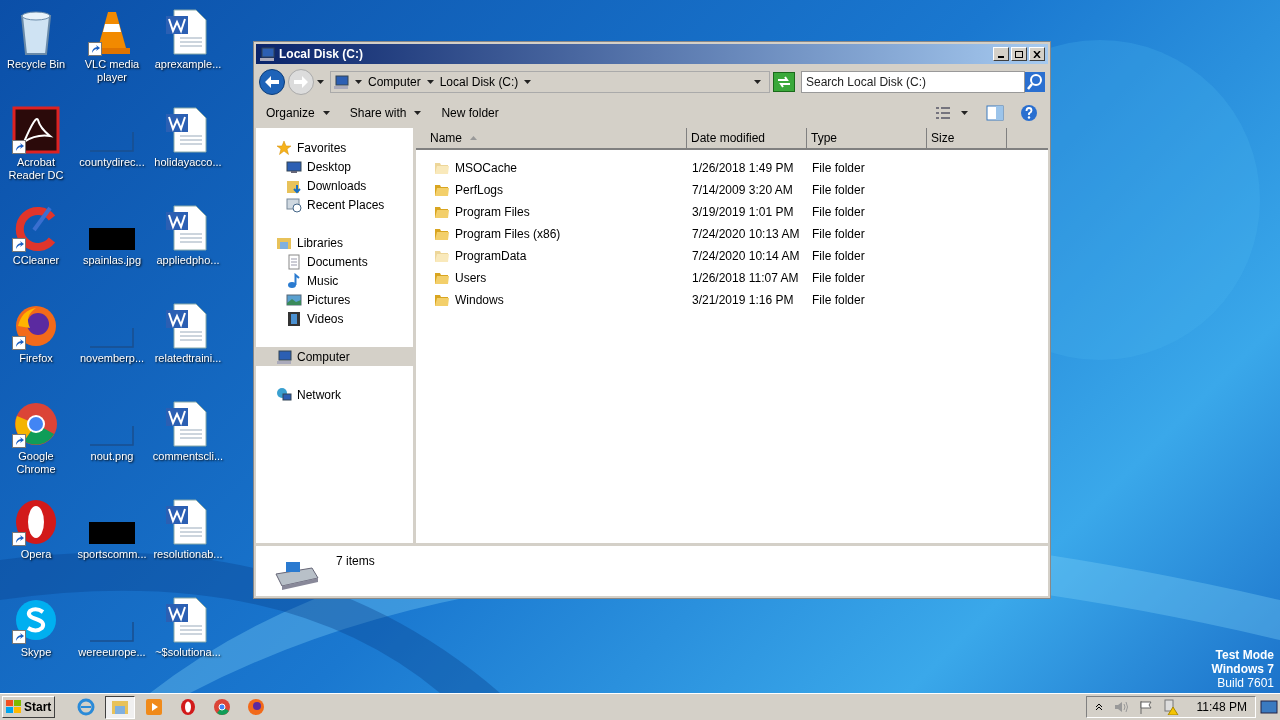 This screenshot has height=720, width=1280. I want to click on fox-globe-icon, so click(256, 707).